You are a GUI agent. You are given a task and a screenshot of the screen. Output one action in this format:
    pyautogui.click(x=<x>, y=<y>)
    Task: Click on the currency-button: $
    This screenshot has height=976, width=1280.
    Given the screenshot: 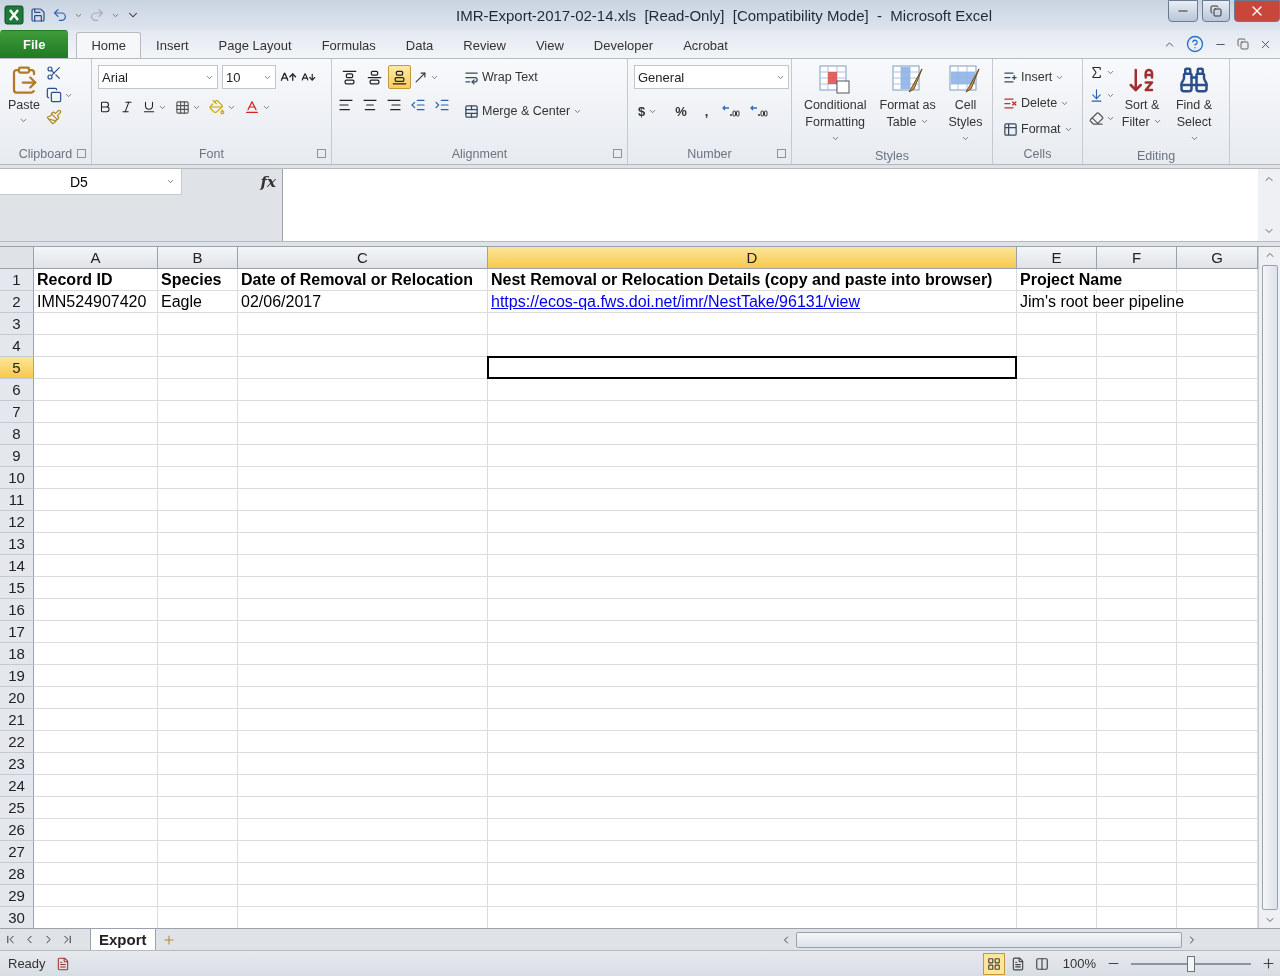 What is the action you would take?
    pyautogui.click(x=648, y=111)
    